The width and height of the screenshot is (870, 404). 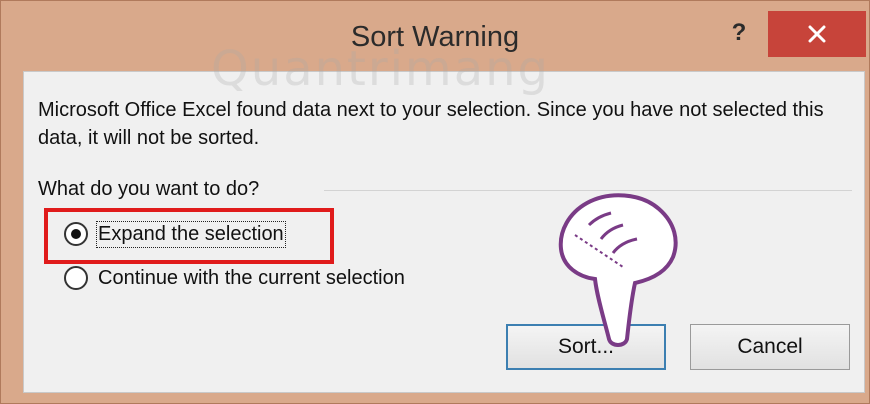 I want to click on group-label: What do you want to do?, so click(x=153, y=189).